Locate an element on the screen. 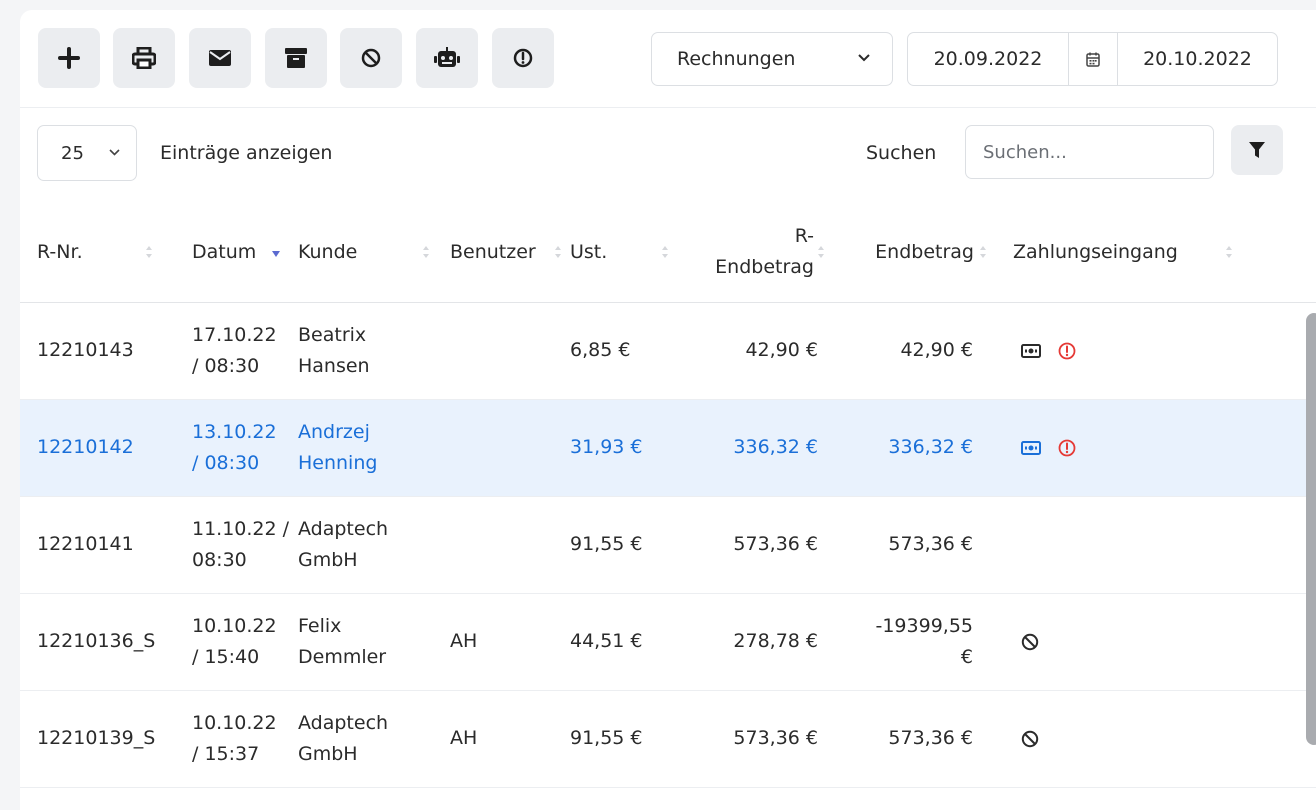  cell-r-endbetrag: 573,36 € is located at coordinates (751, 739).